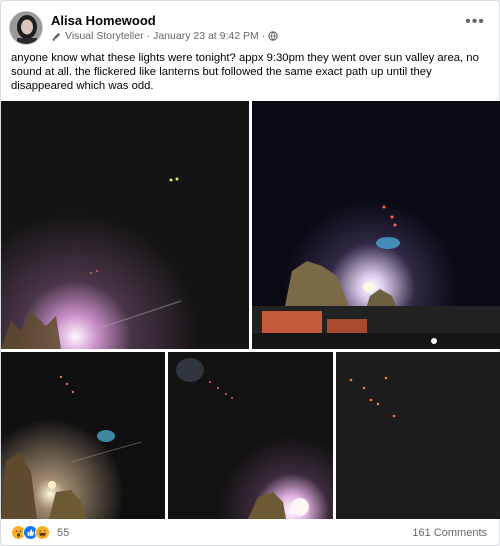 The height and width of the screenshot is (546, 500). Describe the element at coordinates (449, 533) in the screenshot. I see `comments-count-link: 161 Comments` at that location.